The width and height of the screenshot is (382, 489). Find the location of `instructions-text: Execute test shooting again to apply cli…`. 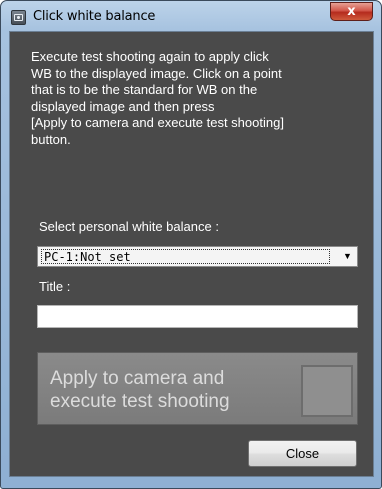

instructions-text: Execute test shooting again to apply cli… is located at coordinates (157, 98).